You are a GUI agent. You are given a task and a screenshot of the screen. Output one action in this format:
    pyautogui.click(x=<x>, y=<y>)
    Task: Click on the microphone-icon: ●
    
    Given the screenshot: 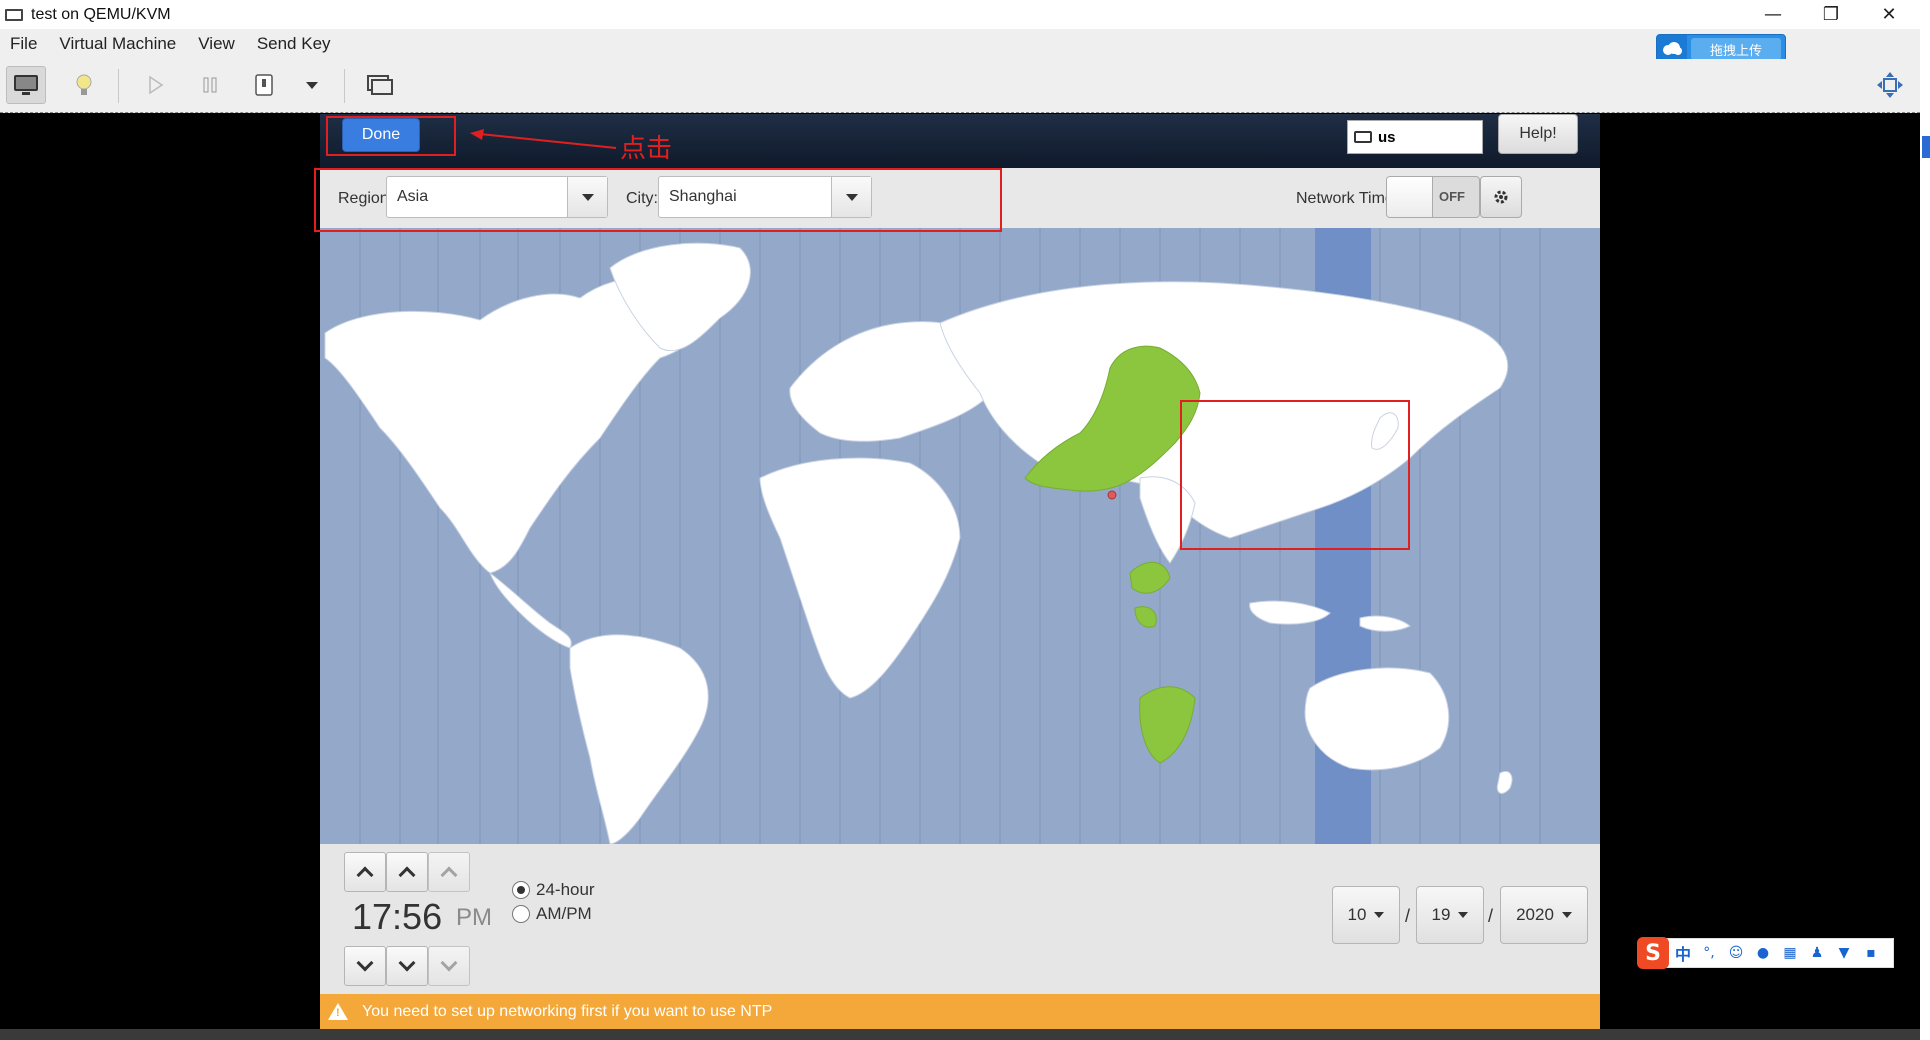 What is the action you would take?
    pyautogui.click(x=1763, y=953)
    